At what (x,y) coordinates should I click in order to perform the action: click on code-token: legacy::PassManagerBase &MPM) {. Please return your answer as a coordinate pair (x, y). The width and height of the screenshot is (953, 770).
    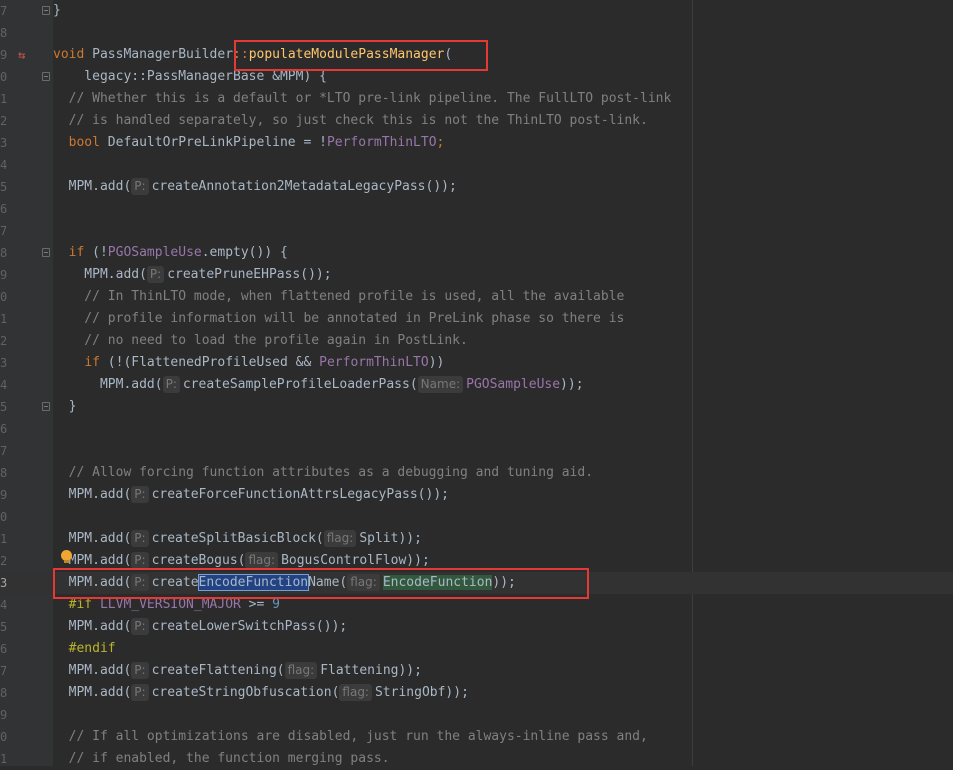
    Looking at the image, I should click on (190, 76).